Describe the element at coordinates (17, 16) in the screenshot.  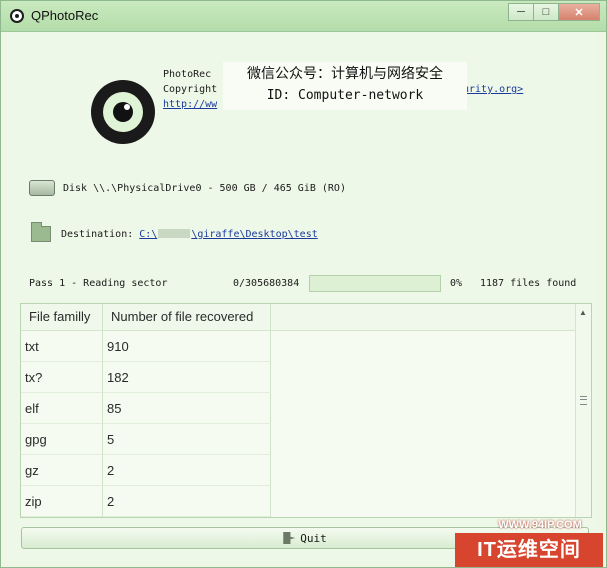
I see `app-icon` at that location.